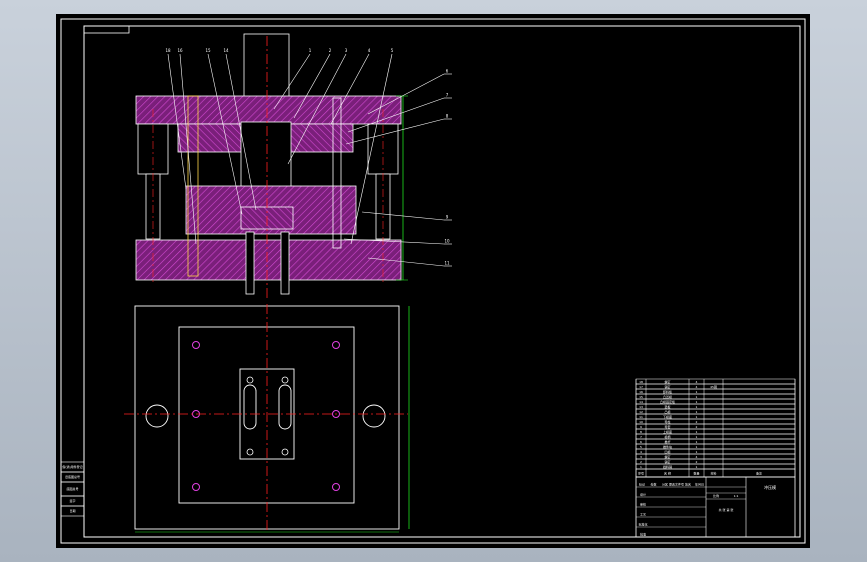 The height and width of the screenshot is (562, 867). What do you see at coordinates (676, 484) in the screenshot?
I see `title-label: 更改文件号` at bounding box center [676, 484].